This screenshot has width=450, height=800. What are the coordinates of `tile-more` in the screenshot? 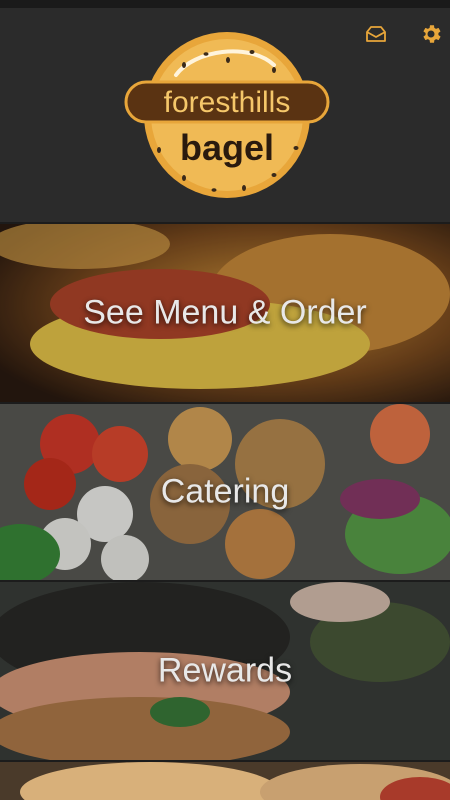 It's located at (225, 780).